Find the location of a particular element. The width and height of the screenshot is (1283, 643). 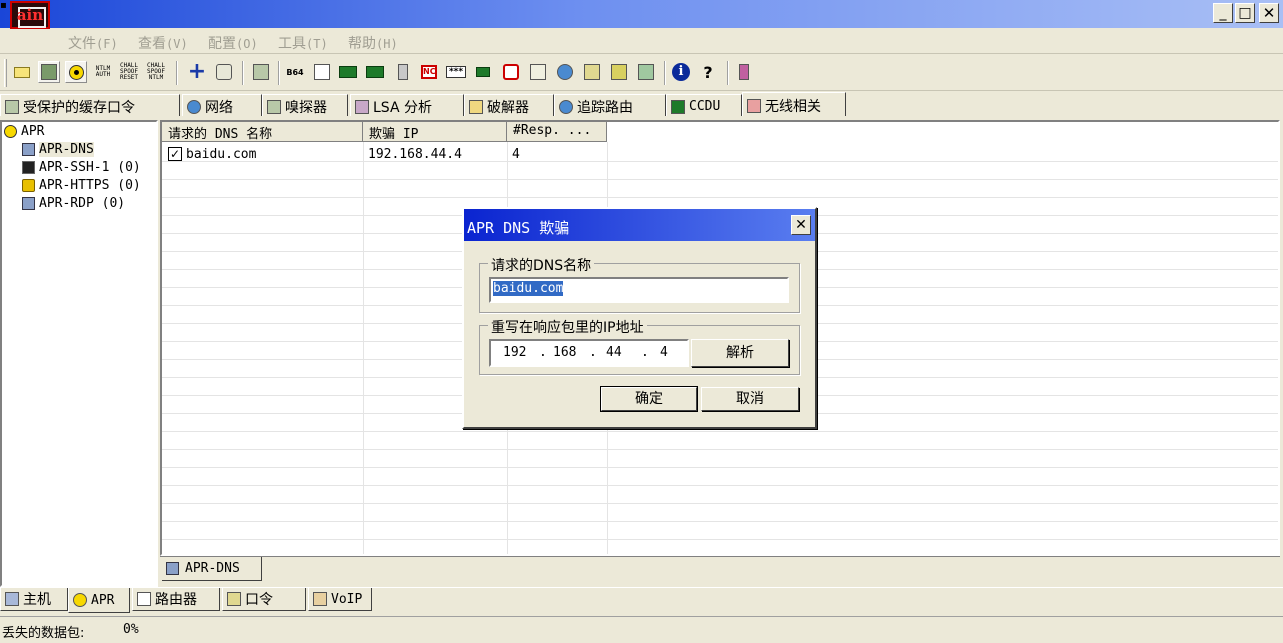

tab-cracker: 破解器 is located at coordinates (509, 105).